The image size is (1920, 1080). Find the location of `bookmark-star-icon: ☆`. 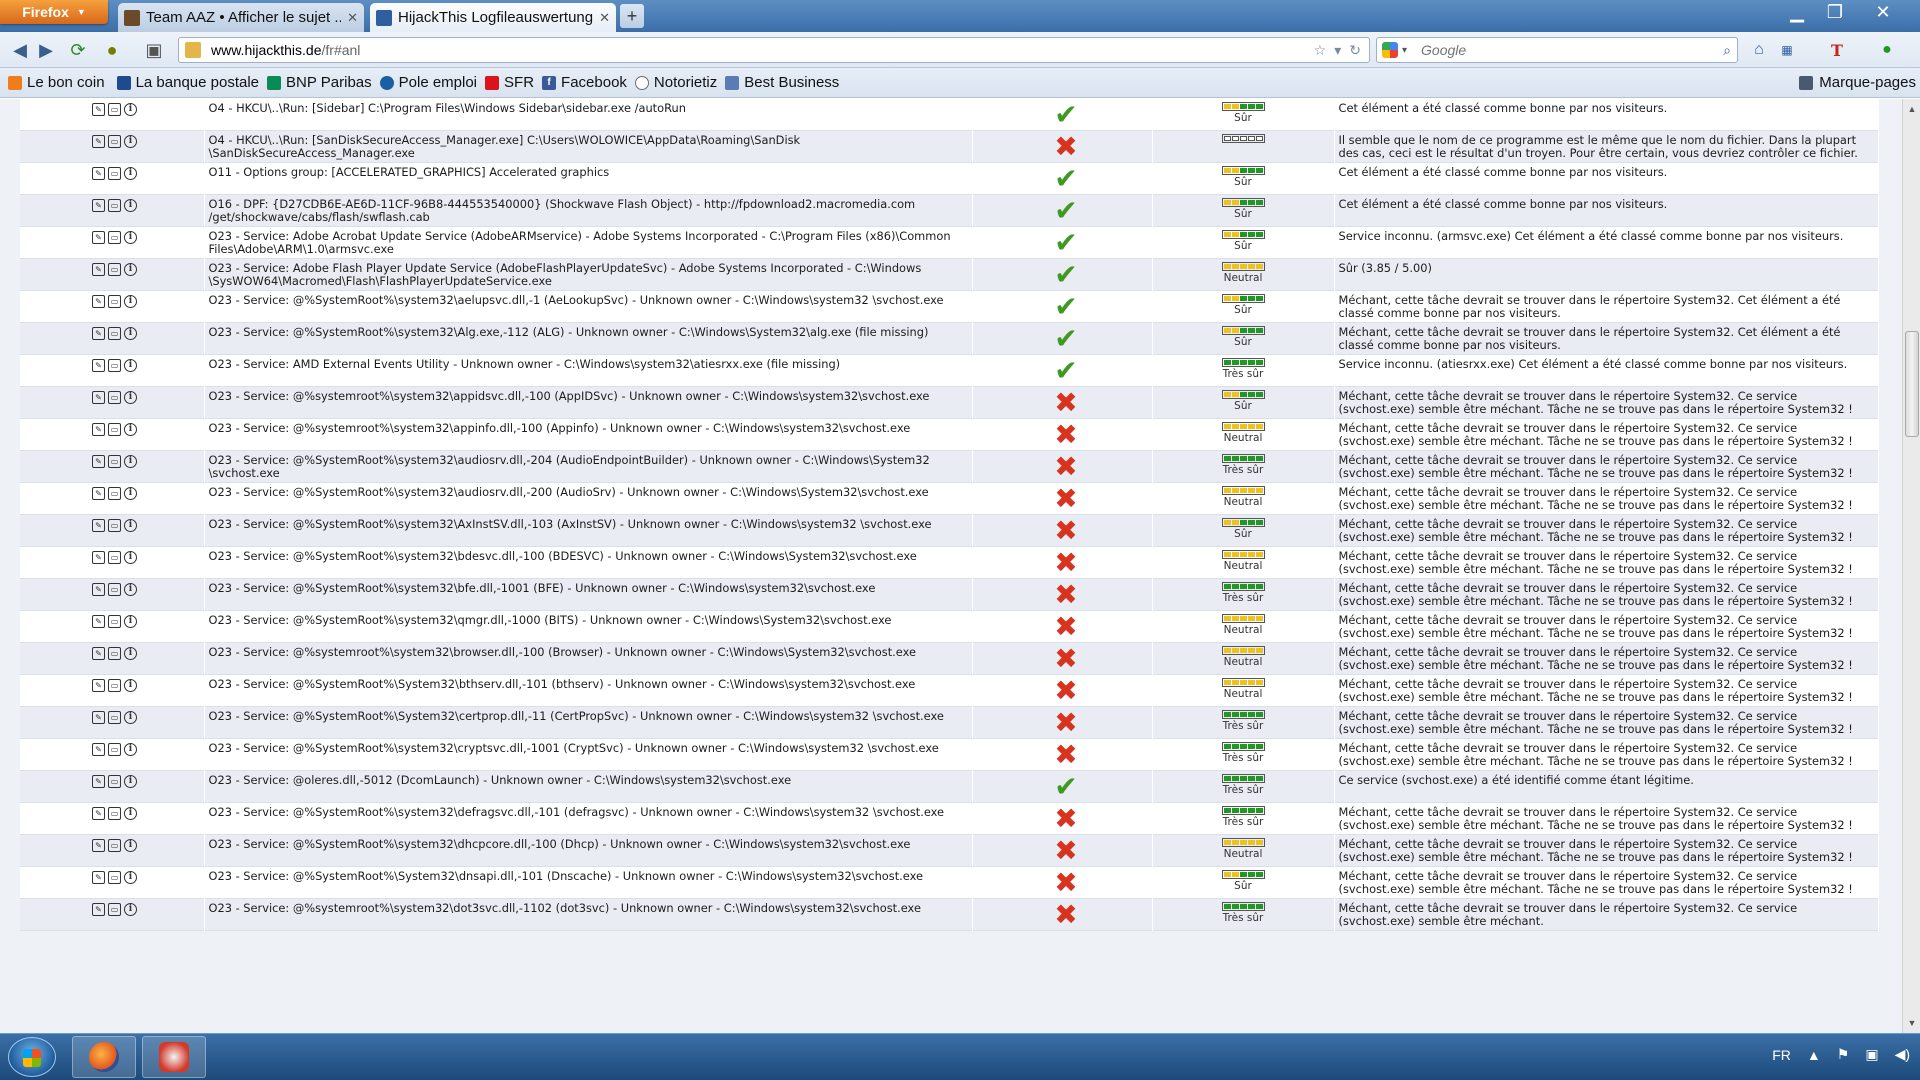

bookmark-star-icon: ☆ is located at coordinates (1320, 50).